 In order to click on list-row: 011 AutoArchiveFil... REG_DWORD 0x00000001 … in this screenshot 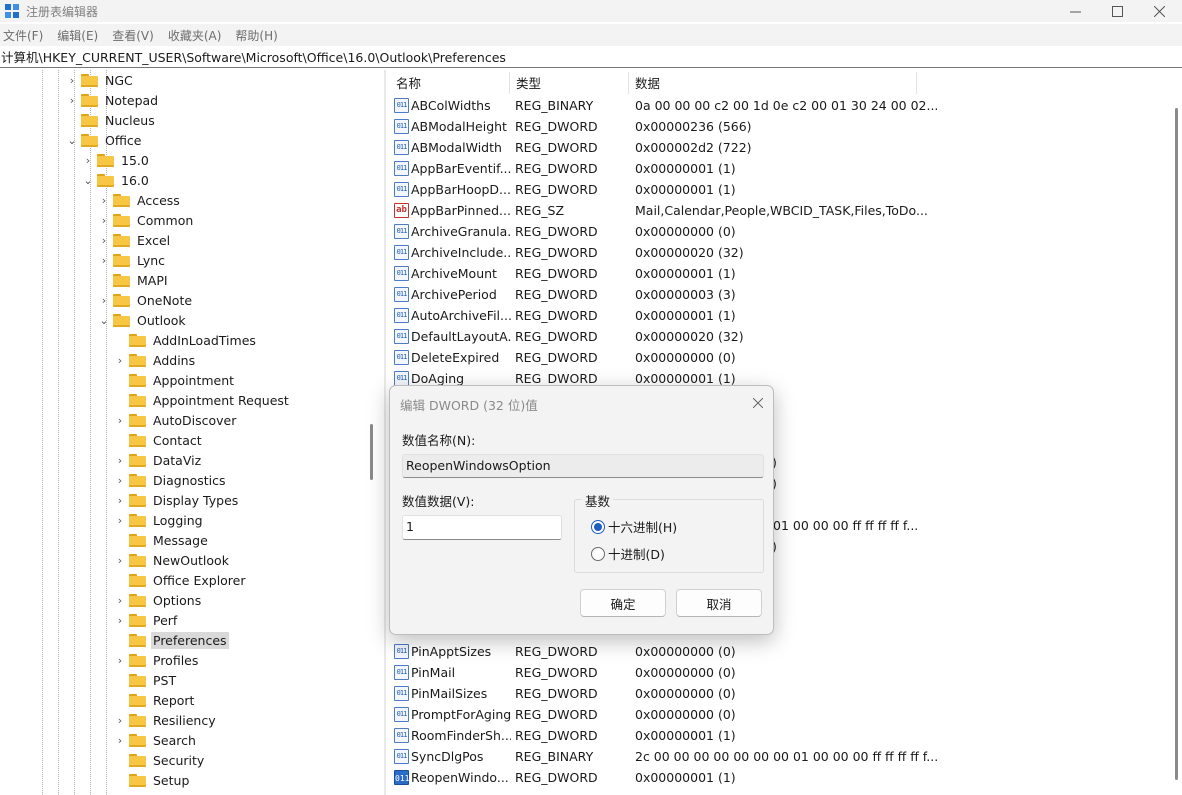, I will do `click(780, 315)`.